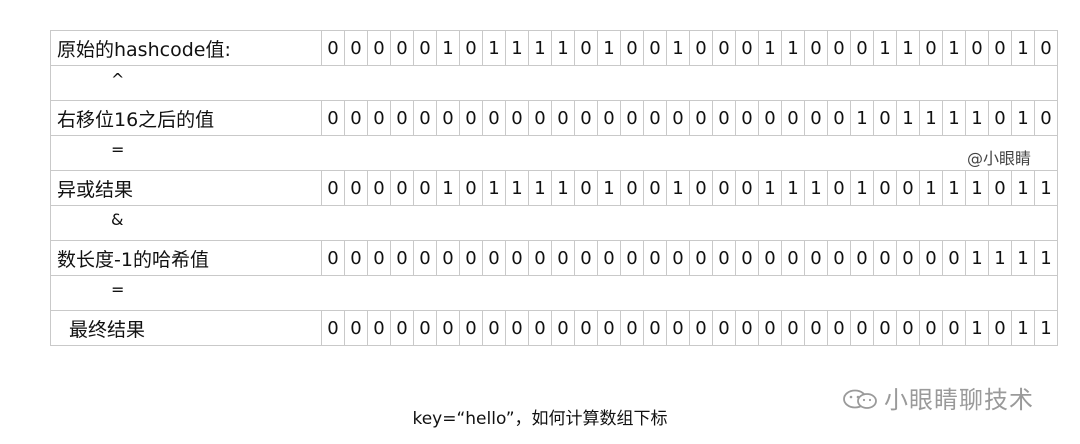  What do you see at coordinates (554, 83) in the screenshot?
I see `operator-row: ^` at bounding box center [554, 83].